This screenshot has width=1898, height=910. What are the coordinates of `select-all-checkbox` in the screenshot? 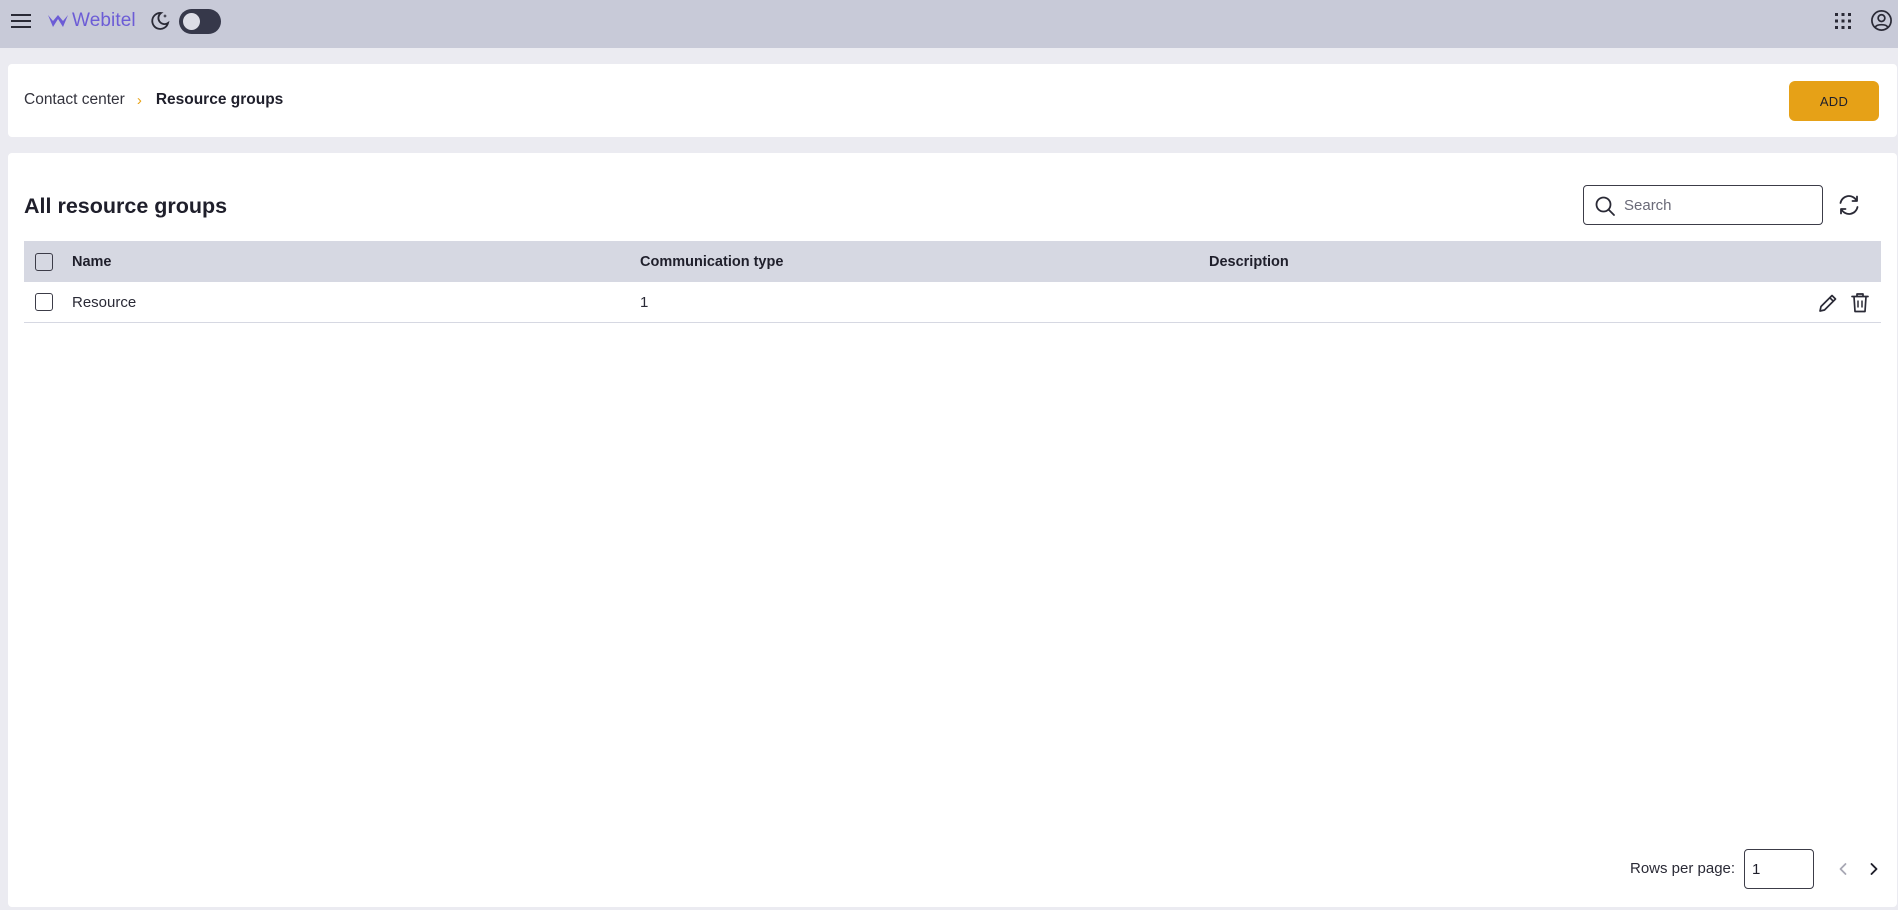 It's located at (44, 261).